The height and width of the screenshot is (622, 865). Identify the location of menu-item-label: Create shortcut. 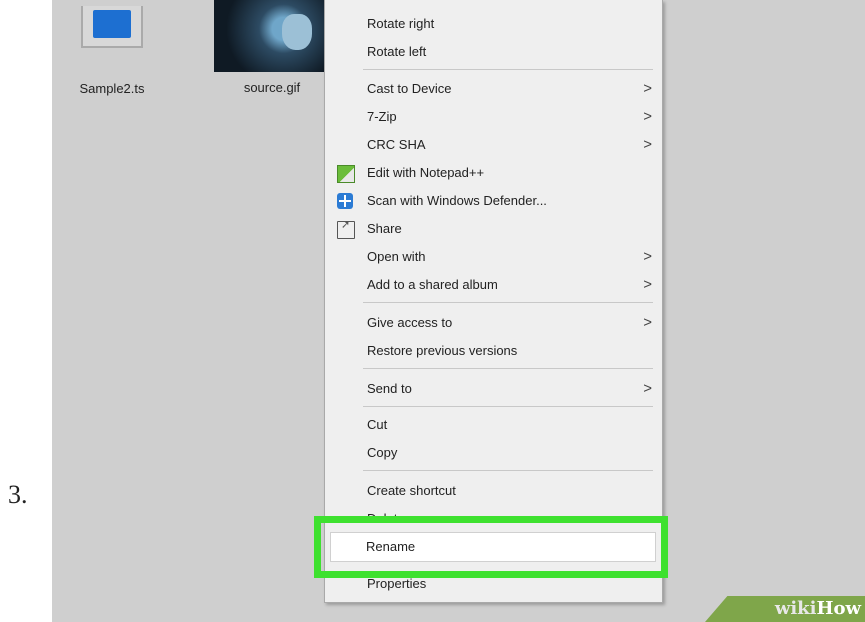
(411, 490).